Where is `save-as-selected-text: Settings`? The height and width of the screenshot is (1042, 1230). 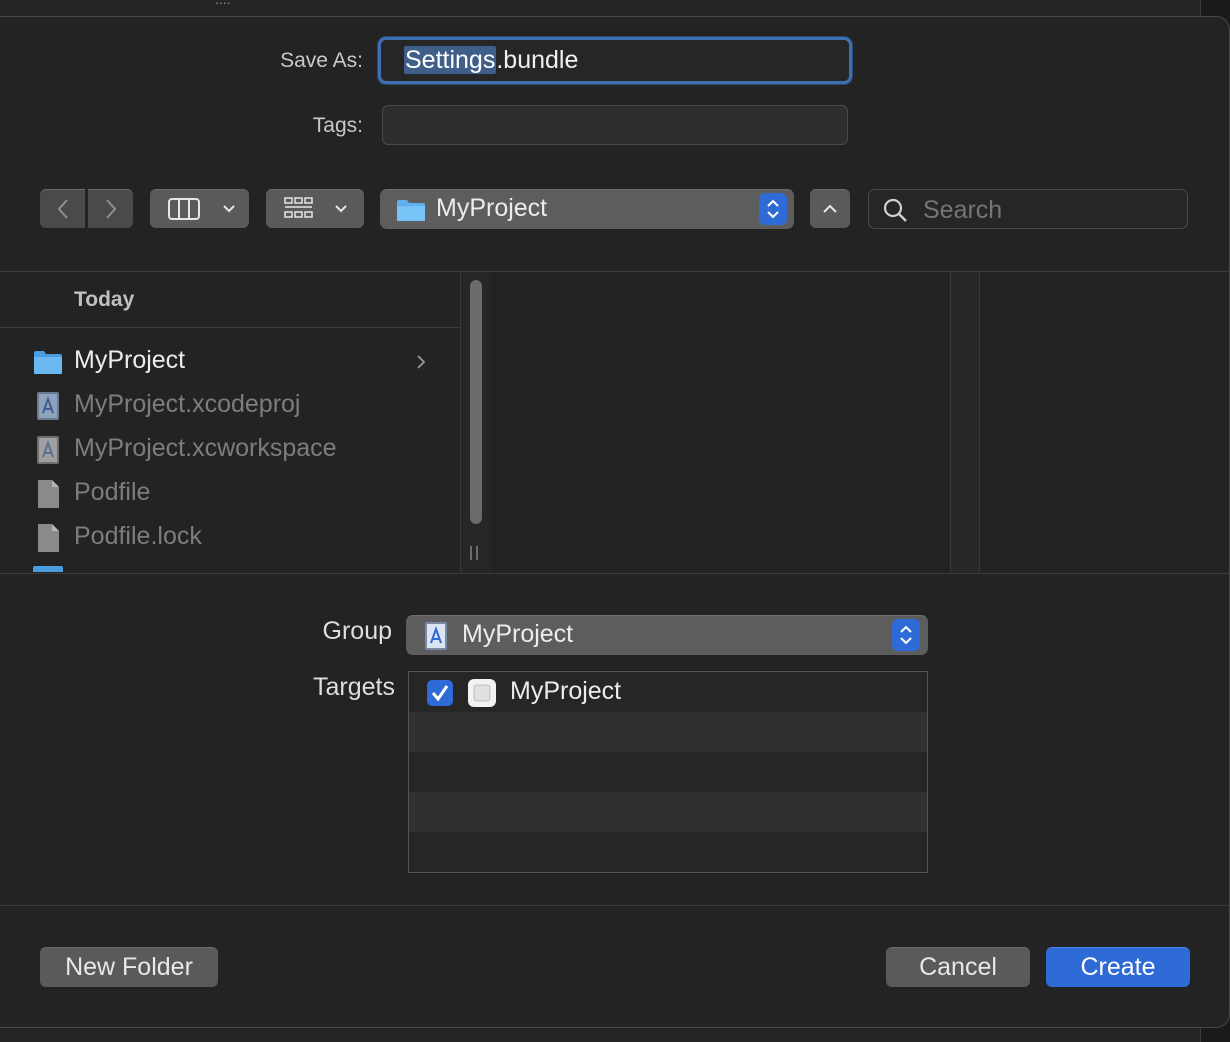 save-as-selected-text: Settings is located at coordinates (450, 60).